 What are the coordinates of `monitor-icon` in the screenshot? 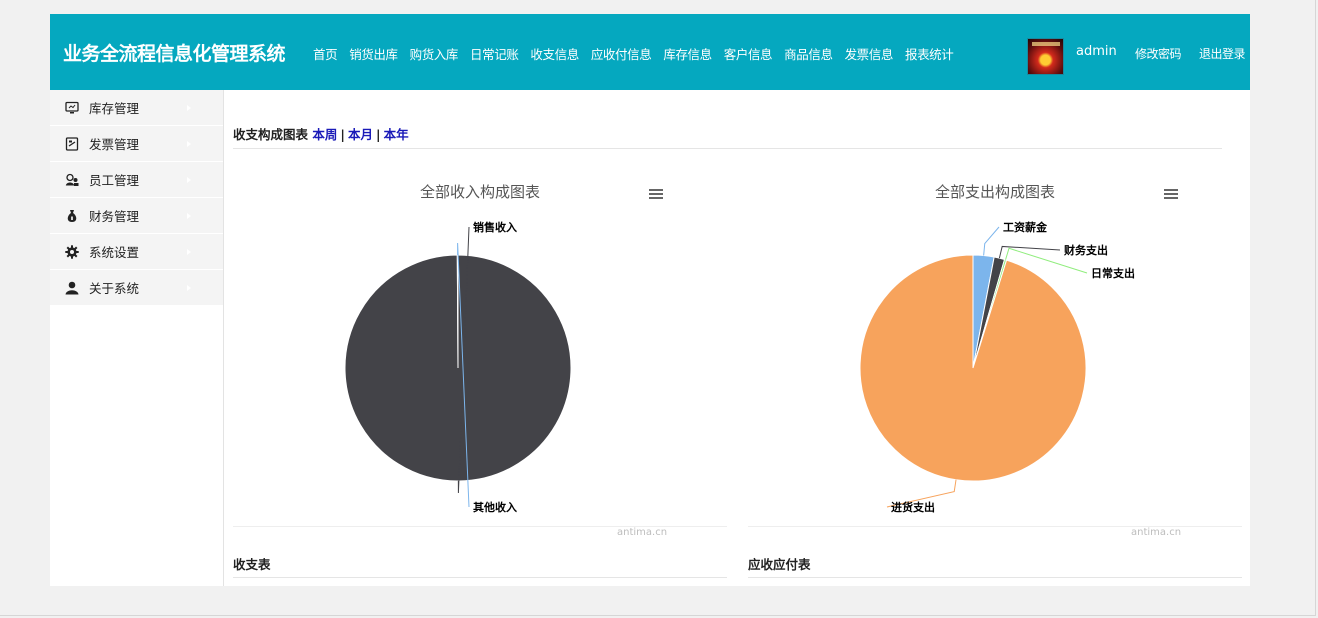 It's located at (72, 108).